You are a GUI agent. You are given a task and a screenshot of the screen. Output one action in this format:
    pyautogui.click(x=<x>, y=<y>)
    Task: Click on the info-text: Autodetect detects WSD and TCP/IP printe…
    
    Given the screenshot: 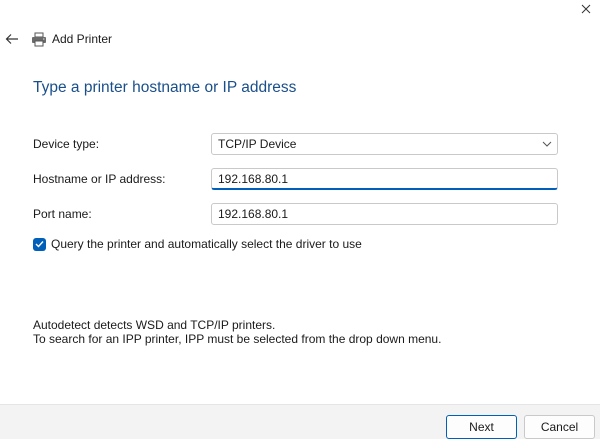 What is the action you would take?
    pyautogui.click(x=237, y=332)
    